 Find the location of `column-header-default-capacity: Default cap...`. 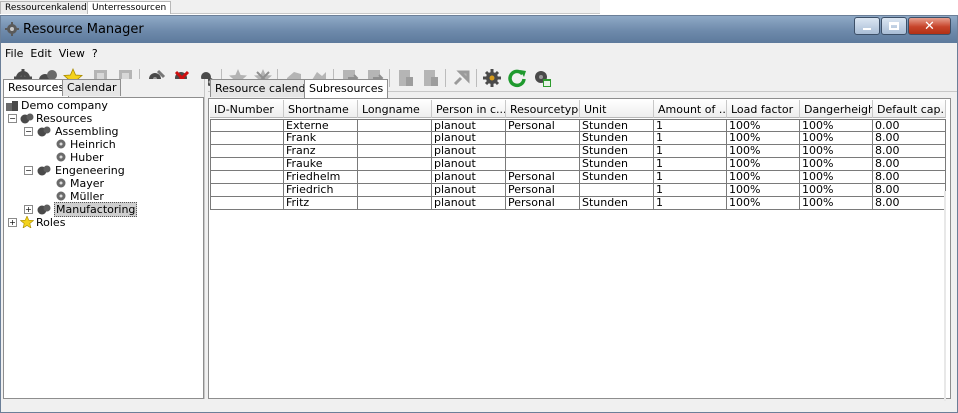

column-header-default-capacity: Default cap... is located at coordinates (909, 109).